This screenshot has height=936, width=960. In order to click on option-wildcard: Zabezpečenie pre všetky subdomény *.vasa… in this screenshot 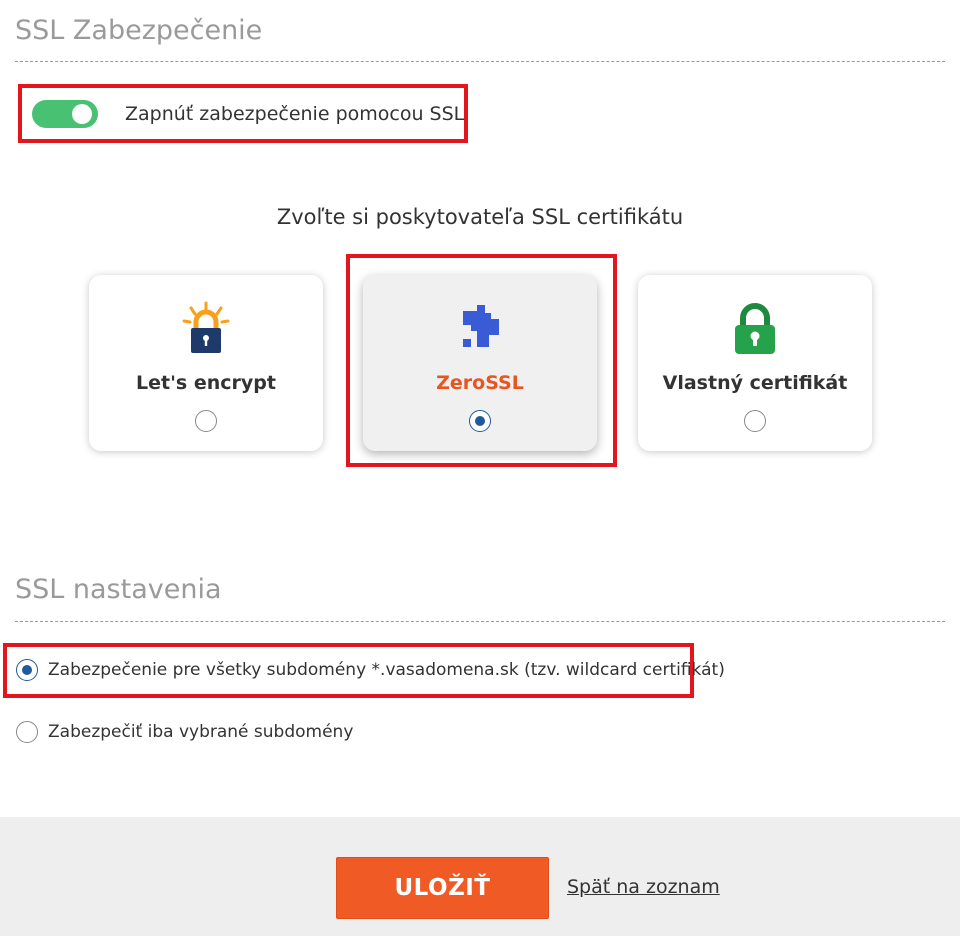, I will do `click(370, 670)`.